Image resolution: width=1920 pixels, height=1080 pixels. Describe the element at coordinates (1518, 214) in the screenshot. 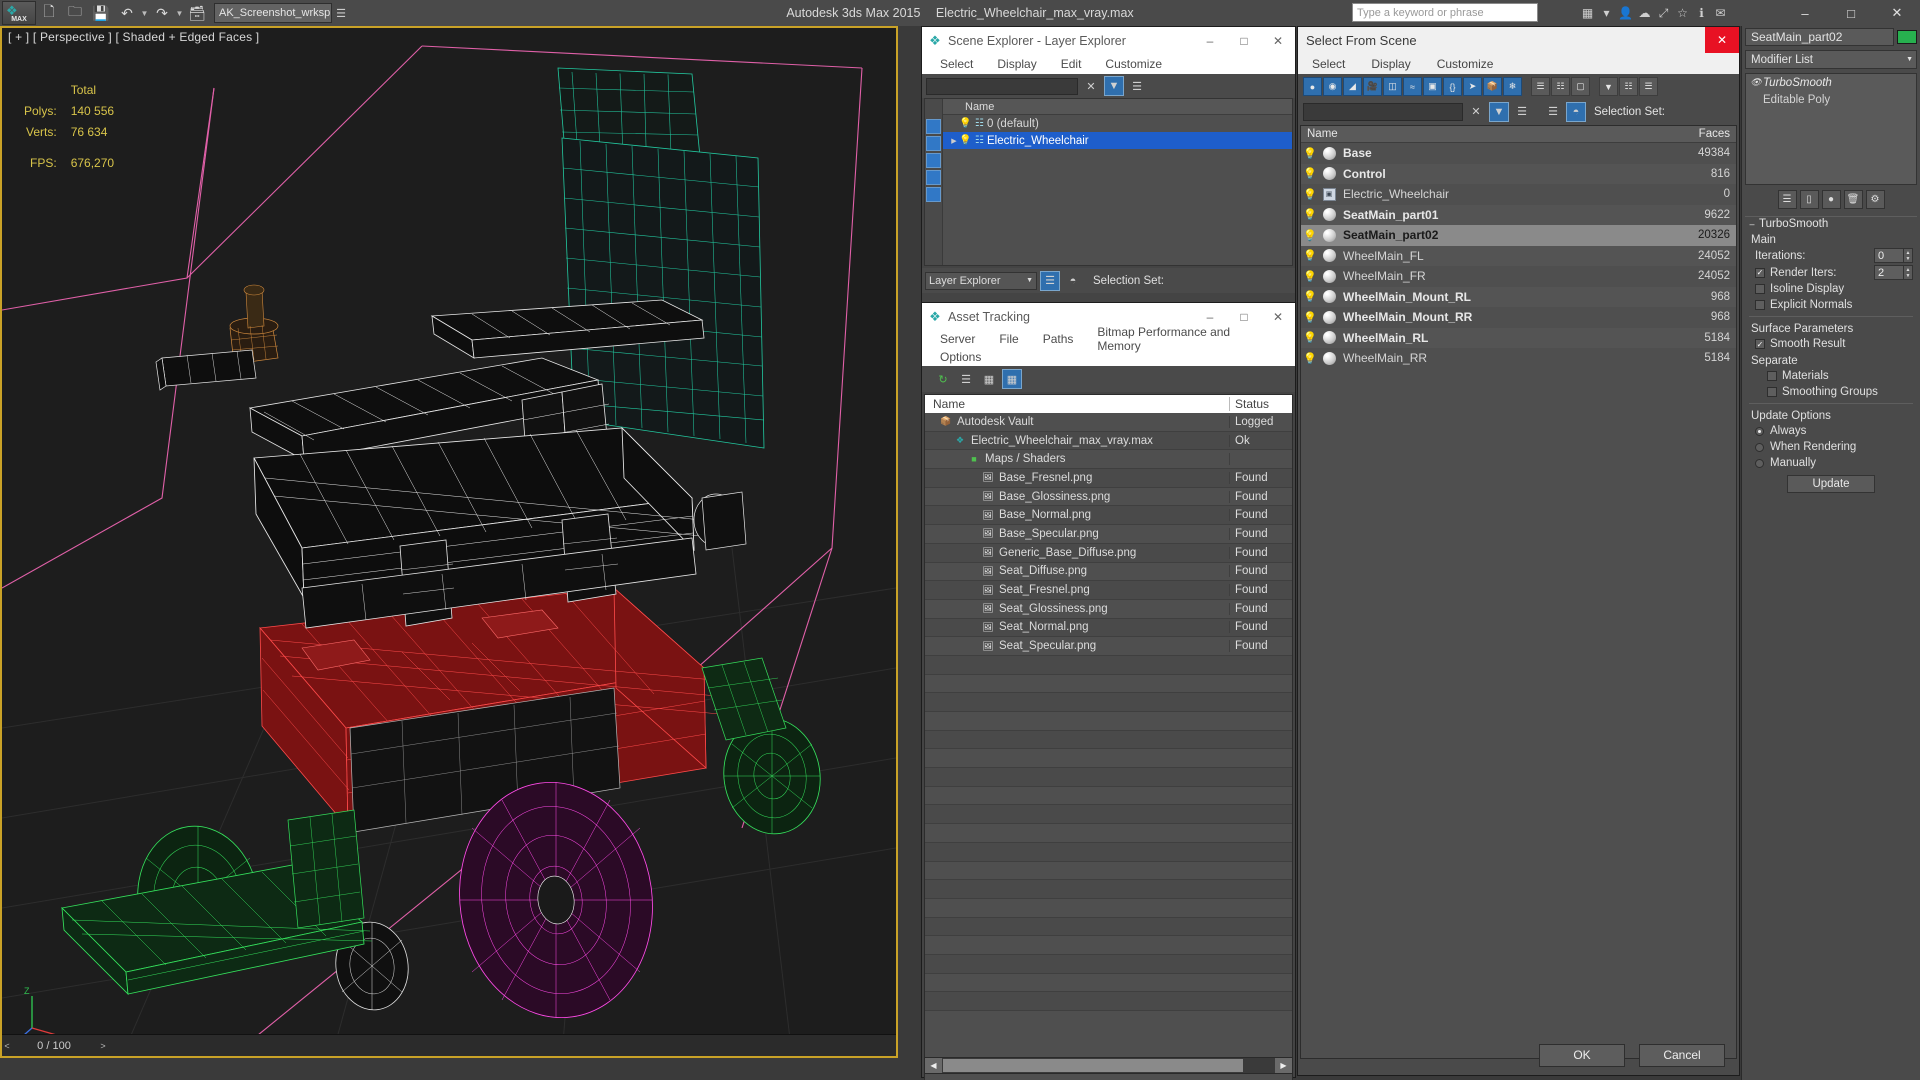

I see `scene-object-row: 💡 SeatMain_part01 9622` at that location.